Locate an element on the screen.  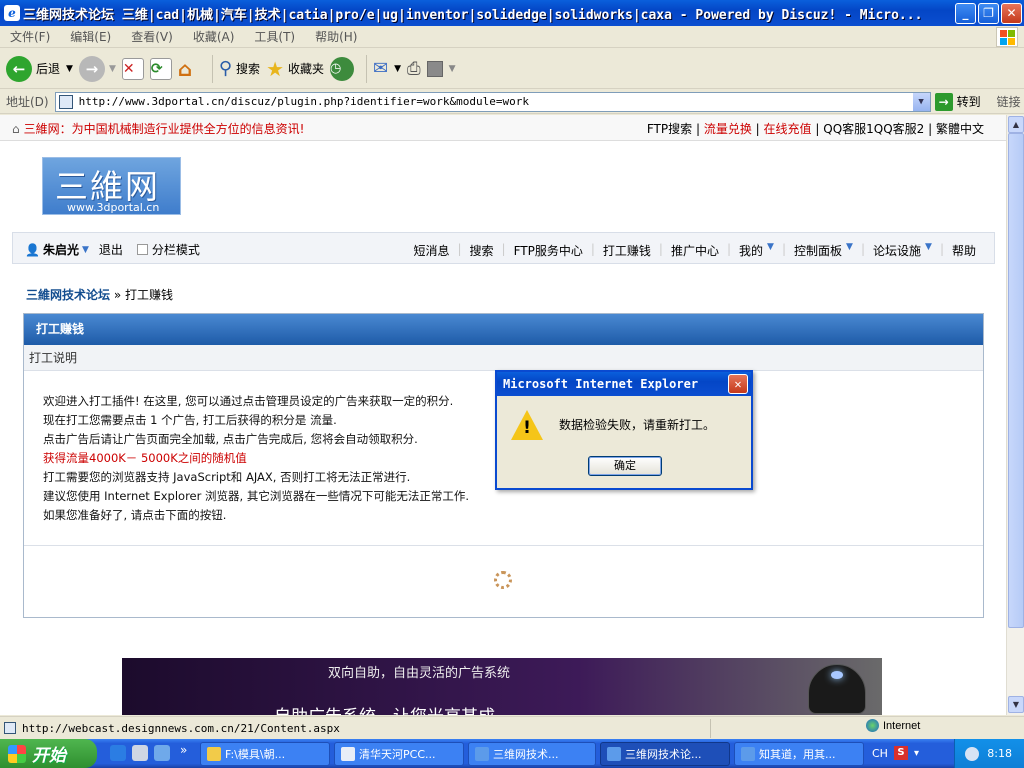
go-button: → 转到 is located at coordinates (957, 101).